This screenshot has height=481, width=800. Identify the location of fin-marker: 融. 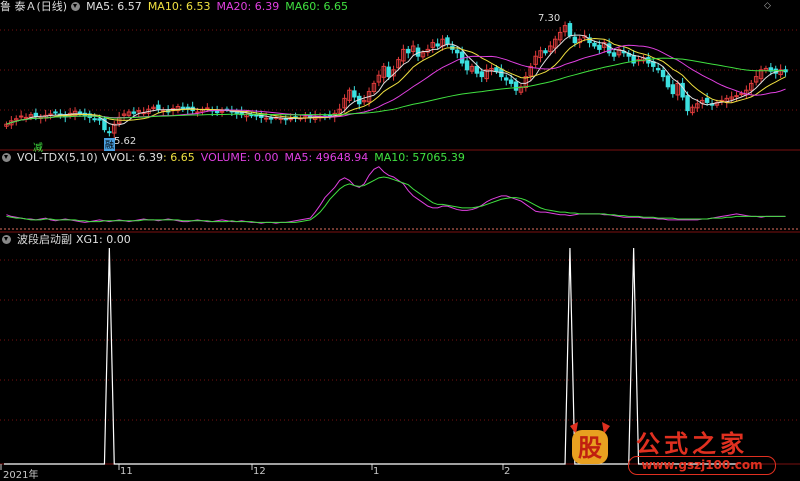
(110, 144).